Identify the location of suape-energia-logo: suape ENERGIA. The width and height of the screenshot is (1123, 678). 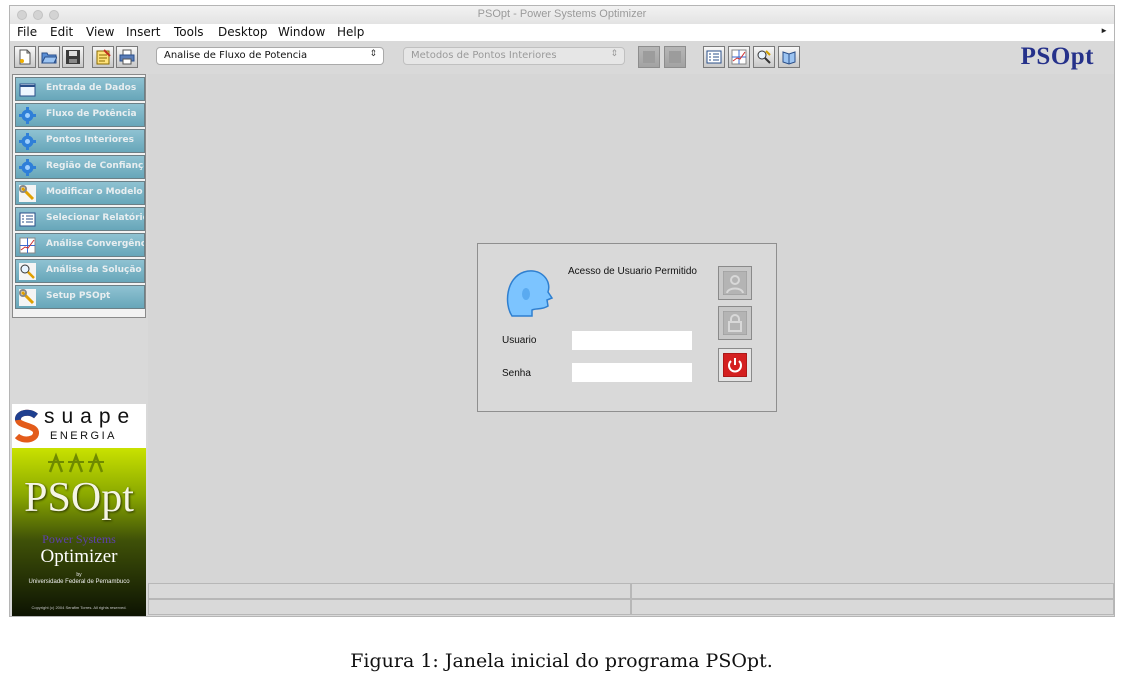
(79, 426).